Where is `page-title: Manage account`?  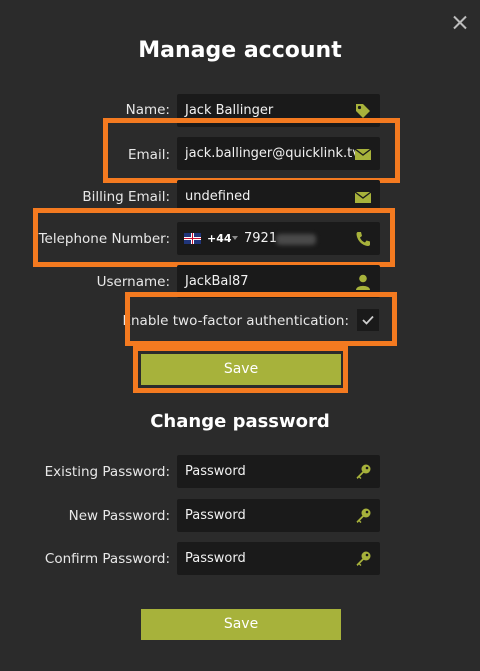 page-title: Manage account is located at coordinates (240, 50).